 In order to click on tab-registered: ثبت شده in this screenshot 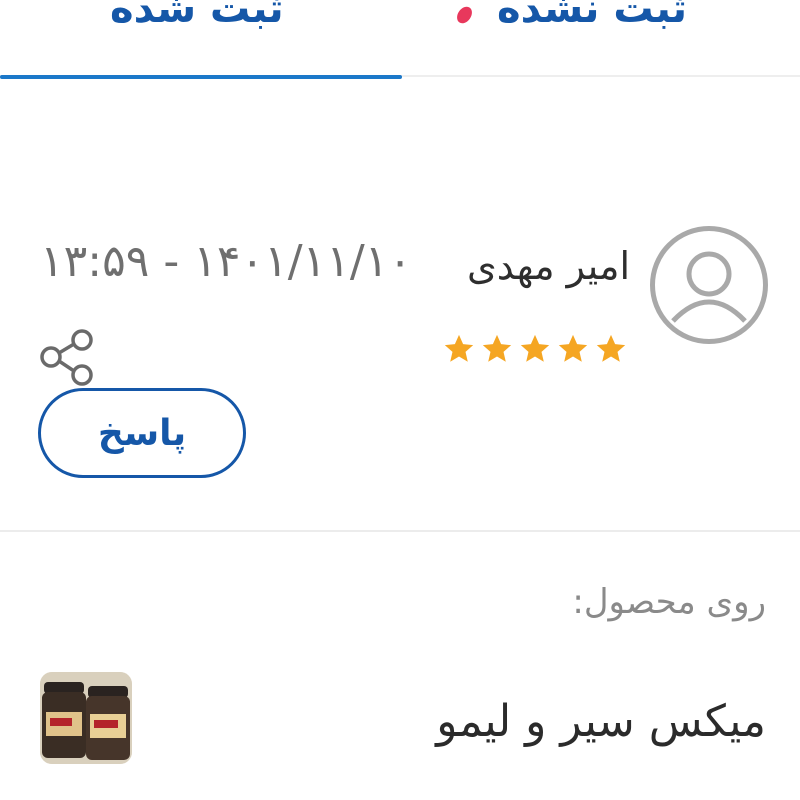, I will do `click(201, 39)`.